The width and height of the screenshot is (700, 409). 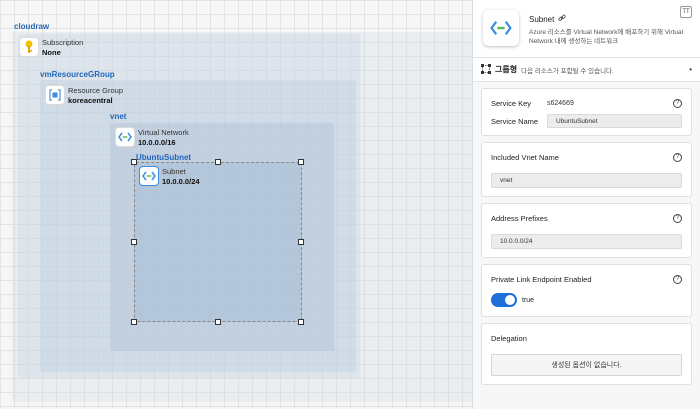 What do you see at coordinates (301, 162) in the screenshot?
I see `resize-handle-tr` at bounding box center [301, 162].